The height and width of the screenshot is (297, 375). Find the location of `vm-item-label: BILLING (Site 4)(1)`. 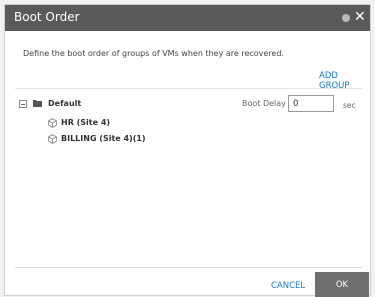

vm-item-label: BILLING (Site 4)(1) is located at coordinates (103, 138).